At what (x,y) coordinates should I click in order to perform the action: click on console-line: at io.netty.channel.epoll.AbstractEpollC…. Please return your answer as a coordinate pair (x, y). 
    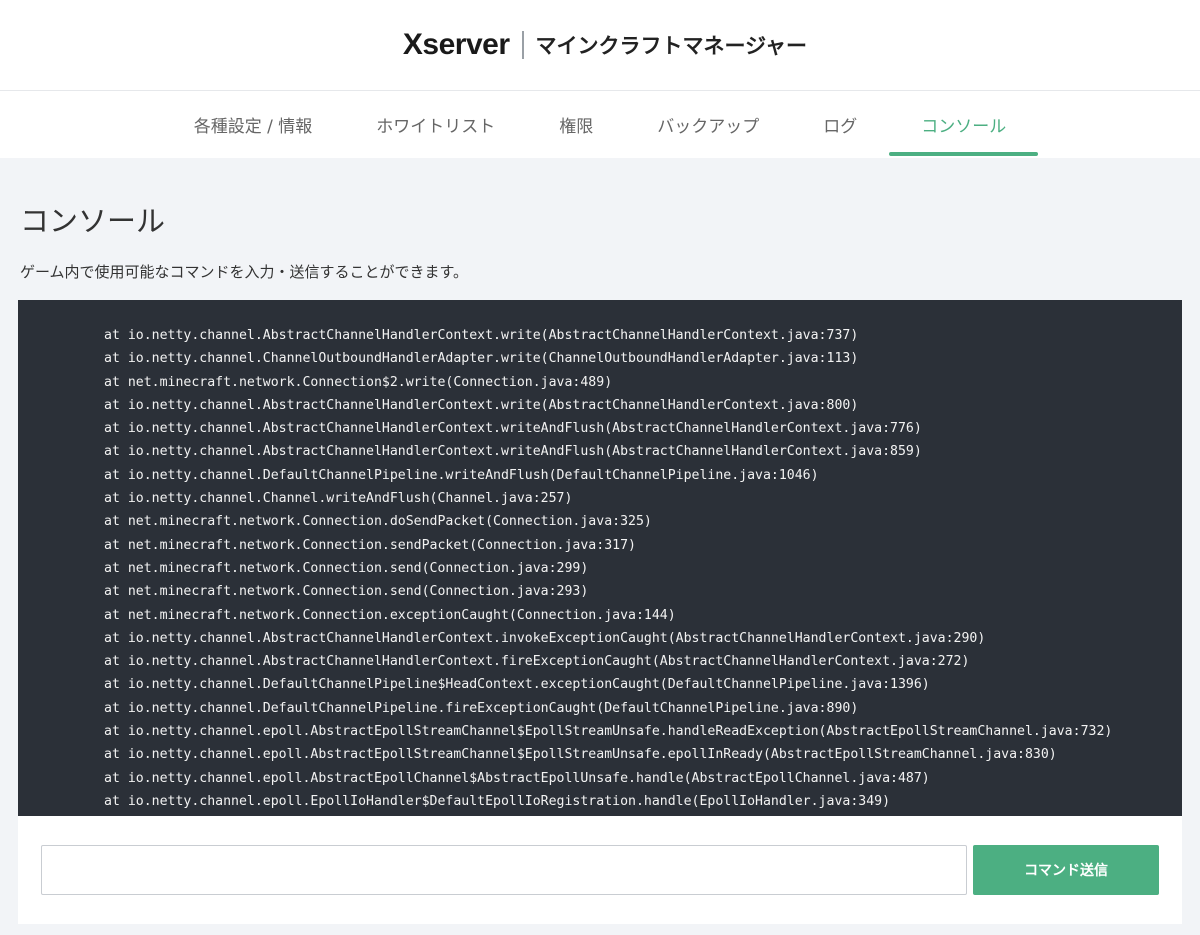
    Looking at the image, I should click on (517, 778).